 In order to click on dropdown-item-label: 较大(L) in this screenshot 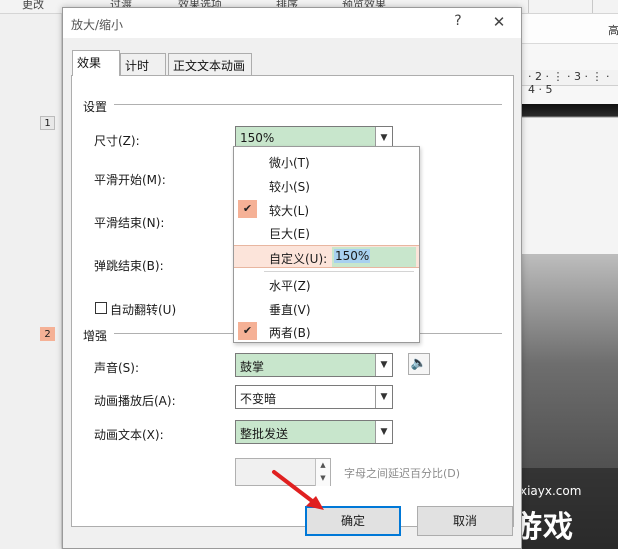, I will do `click(289, 211)`.